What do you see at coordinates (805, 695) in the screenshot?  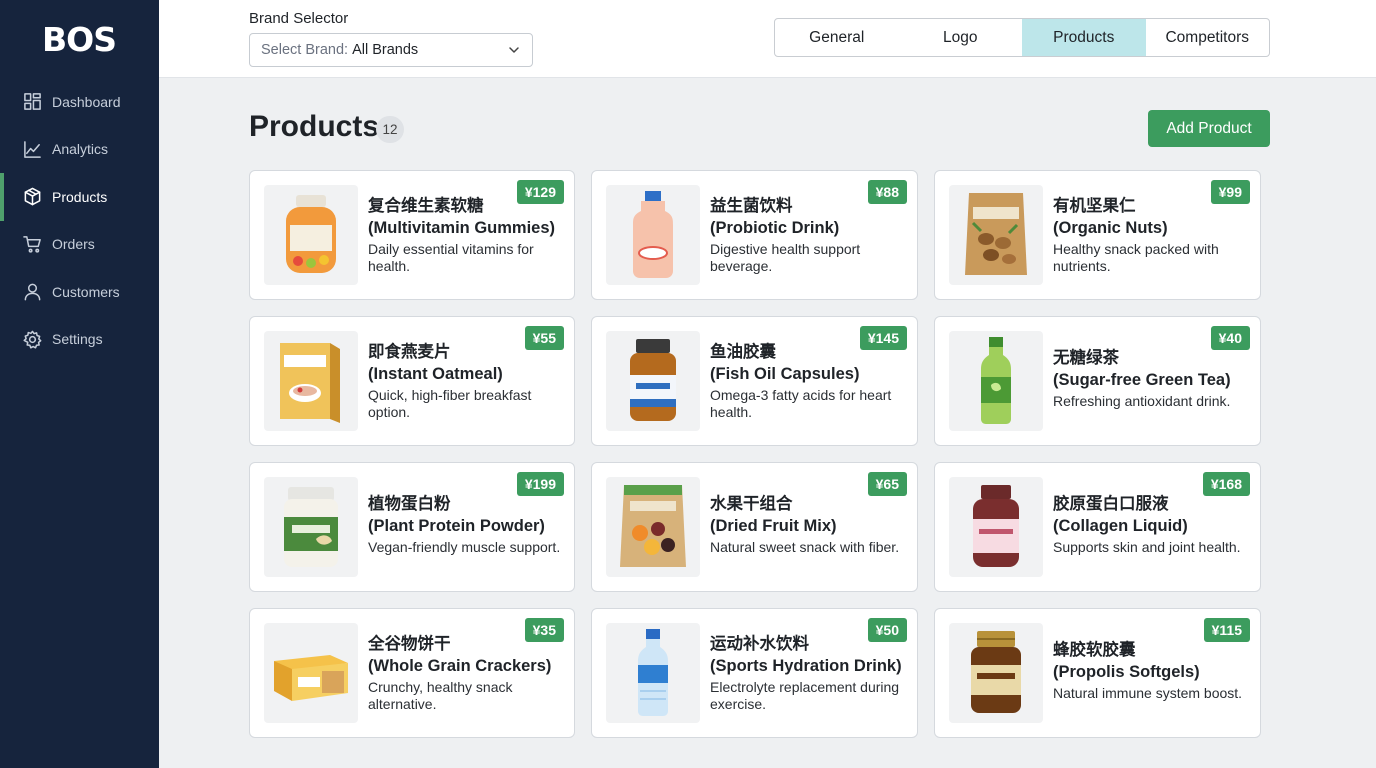 I see `product-description: Electrolyte replacement during exercise.` at bounding box center [805, 695].